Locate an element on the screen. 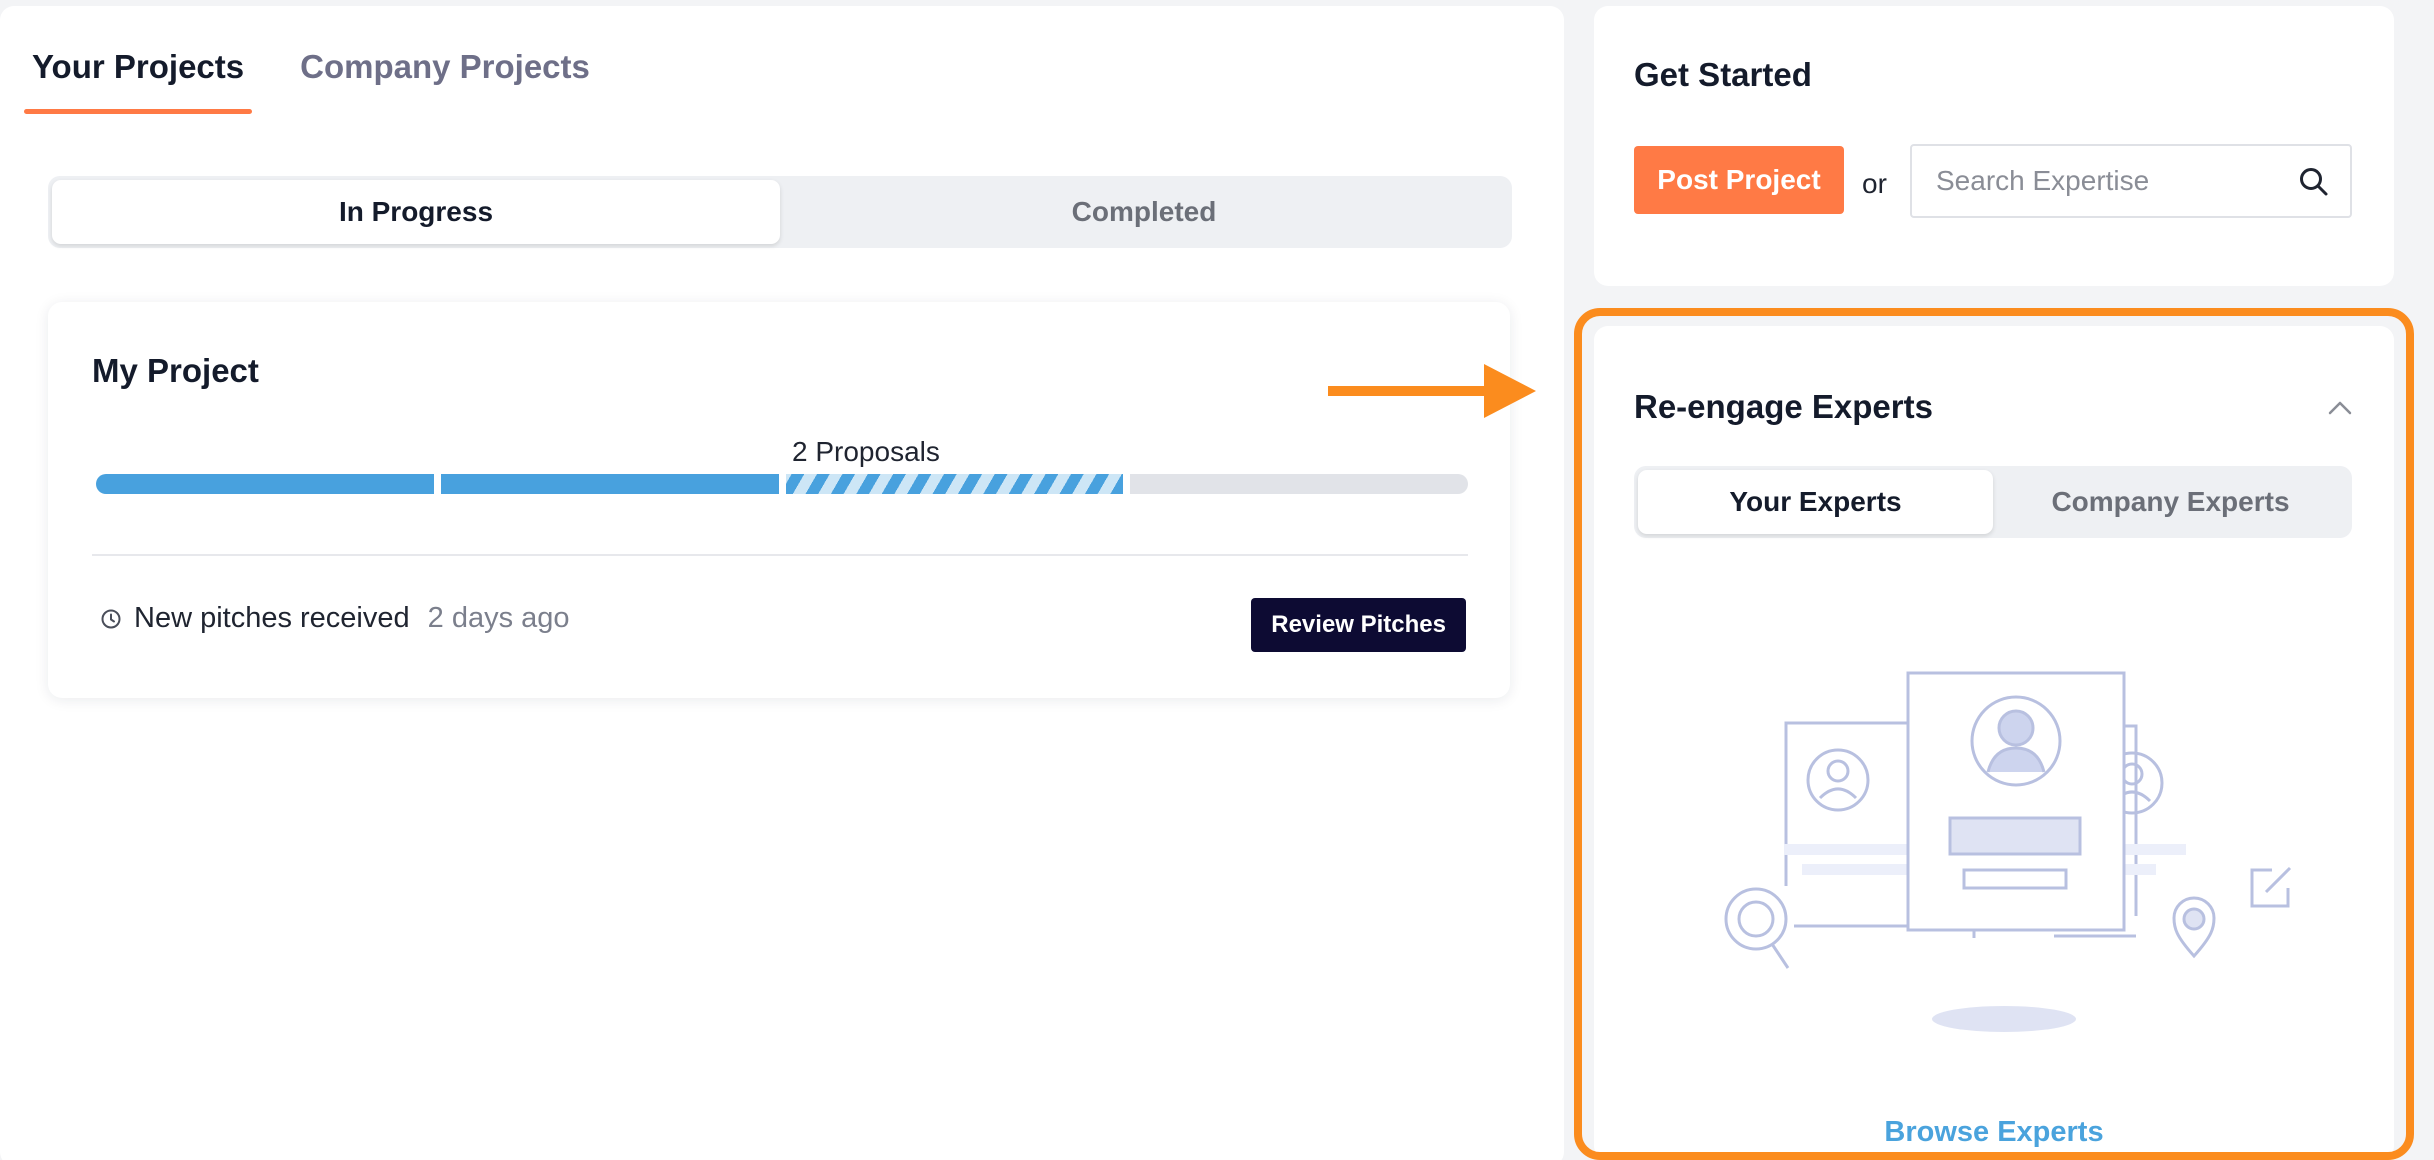  card-divider is located at coordinates (780, 555).